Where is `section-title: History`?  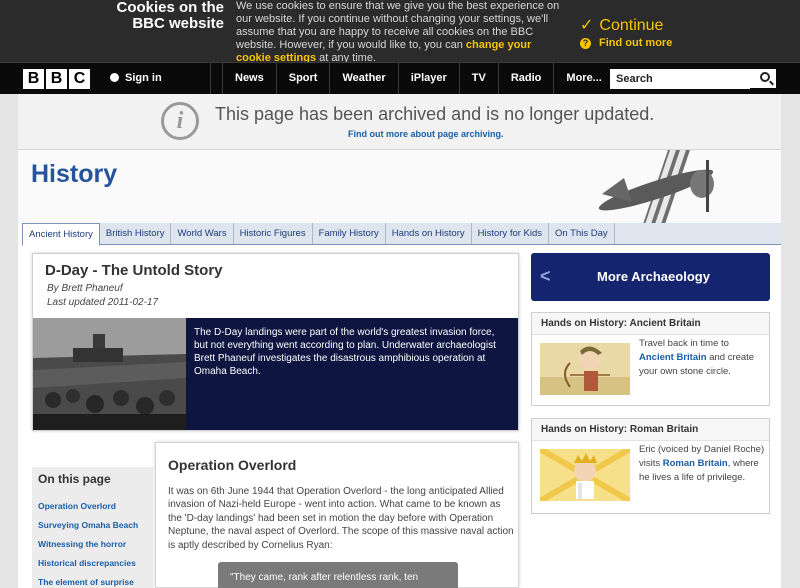 section-title: History is located at coordinates (74, 174).